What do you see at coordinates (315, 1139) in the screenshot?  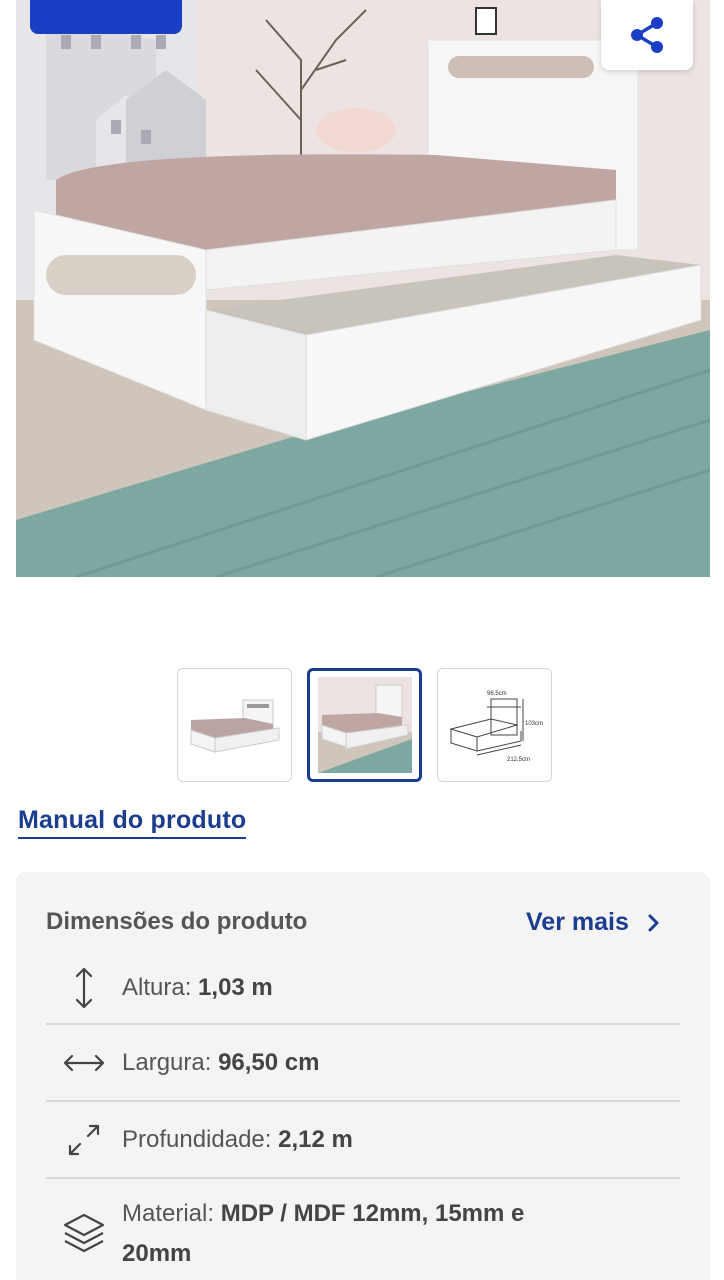 I see `profundidade-value: 2,12 m` at bounding box center [315, 1139].